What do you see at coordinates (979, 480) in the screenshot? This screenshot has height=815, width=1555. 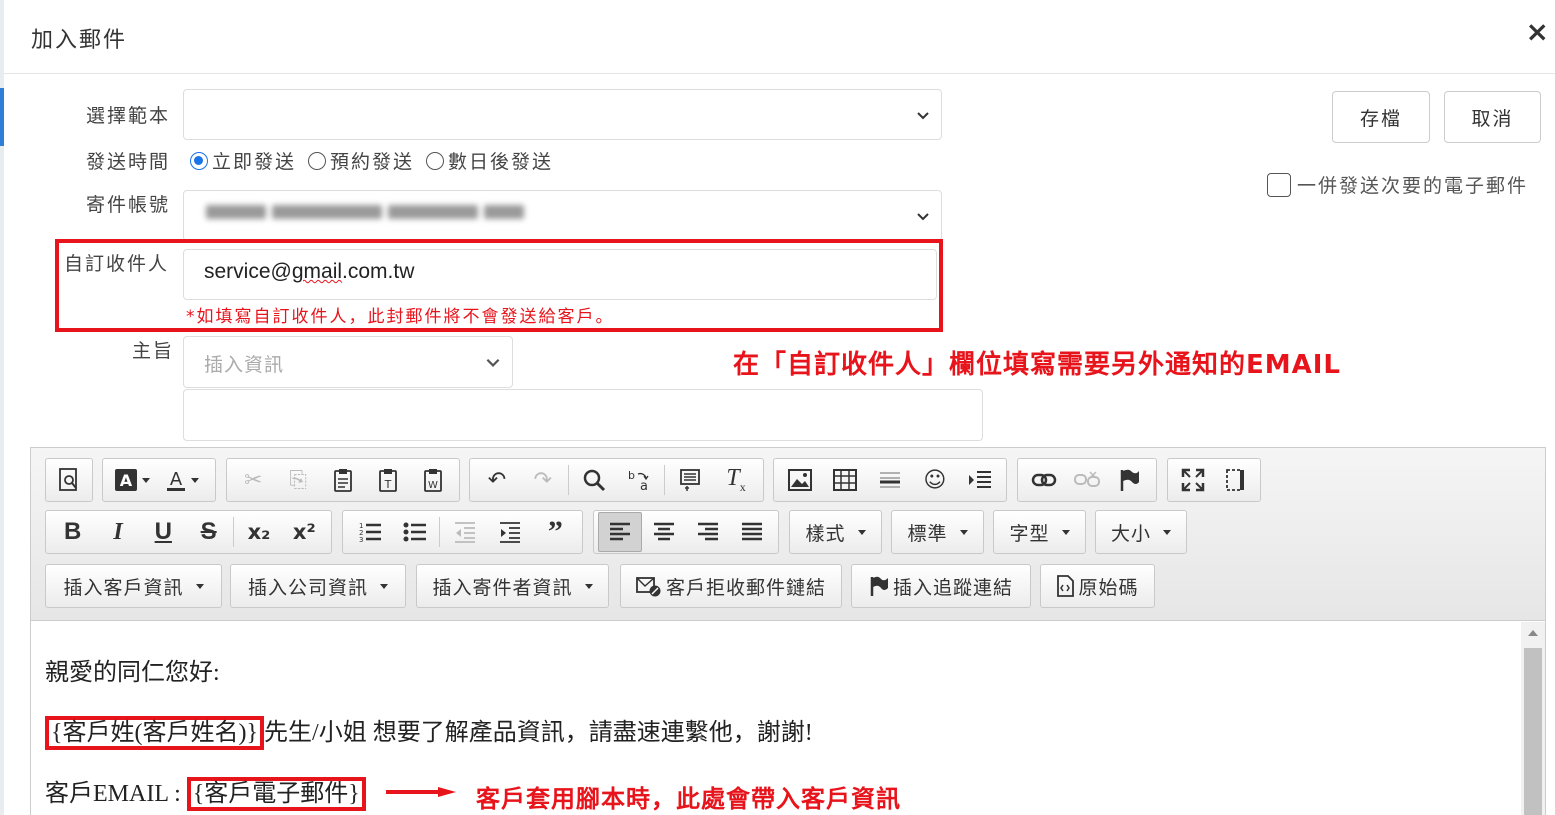 I see `page-break-icon` at bounding box center [979, 480].